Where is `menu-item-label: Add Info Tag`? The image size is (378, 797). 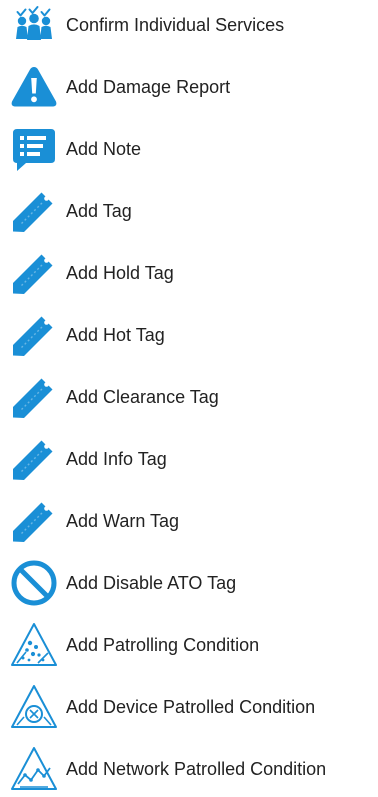 menu-item-label: Add Info Tag is located at coordinates (116, 459).